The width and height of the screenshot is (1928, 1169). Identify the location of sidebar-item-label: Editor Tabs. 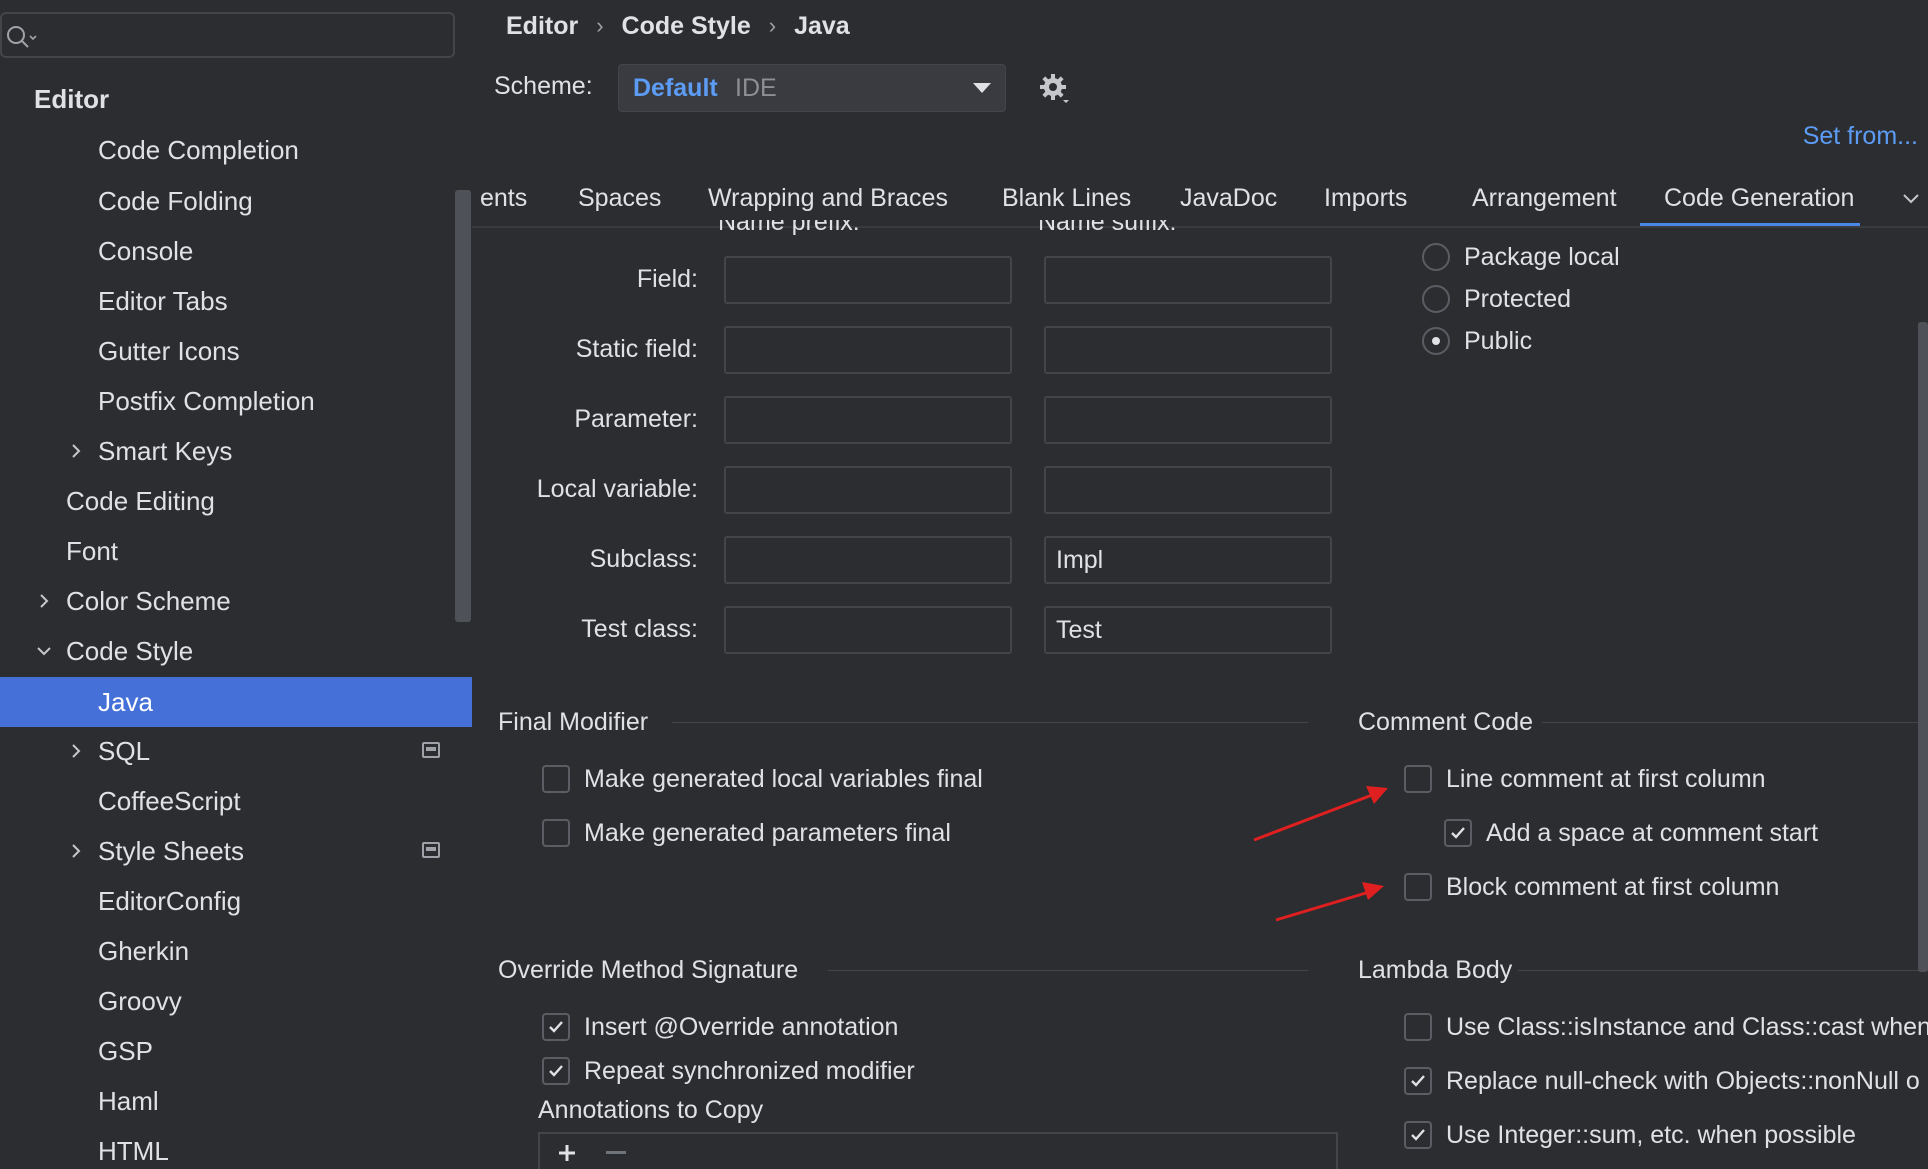
(163, 300).